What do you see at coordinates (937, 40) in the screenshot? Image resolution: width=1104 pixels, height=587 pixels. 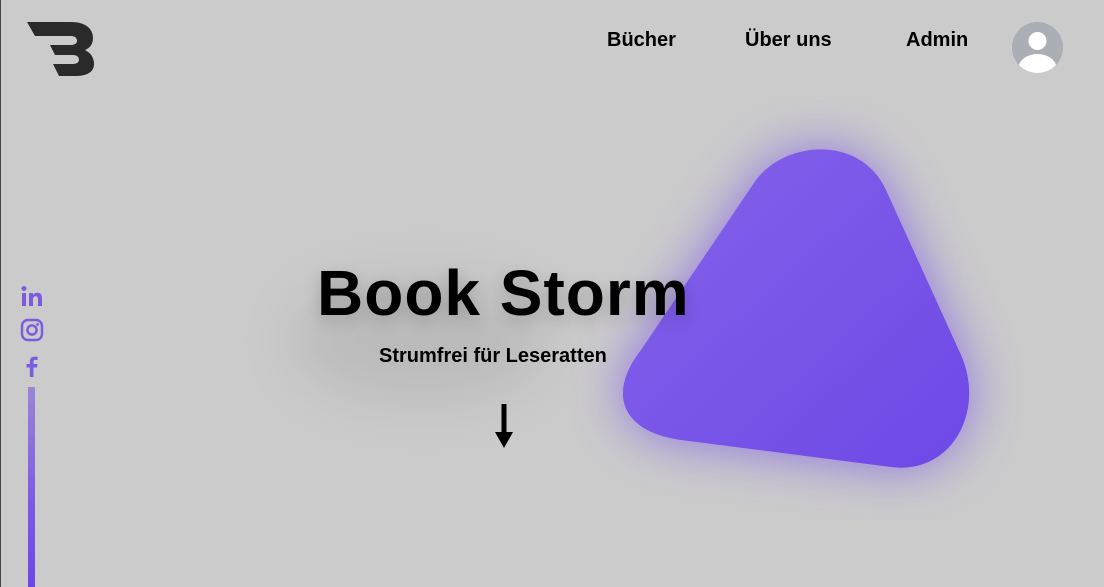 I see `nav-link-admin: Admin` at bounding box center [937, 40].